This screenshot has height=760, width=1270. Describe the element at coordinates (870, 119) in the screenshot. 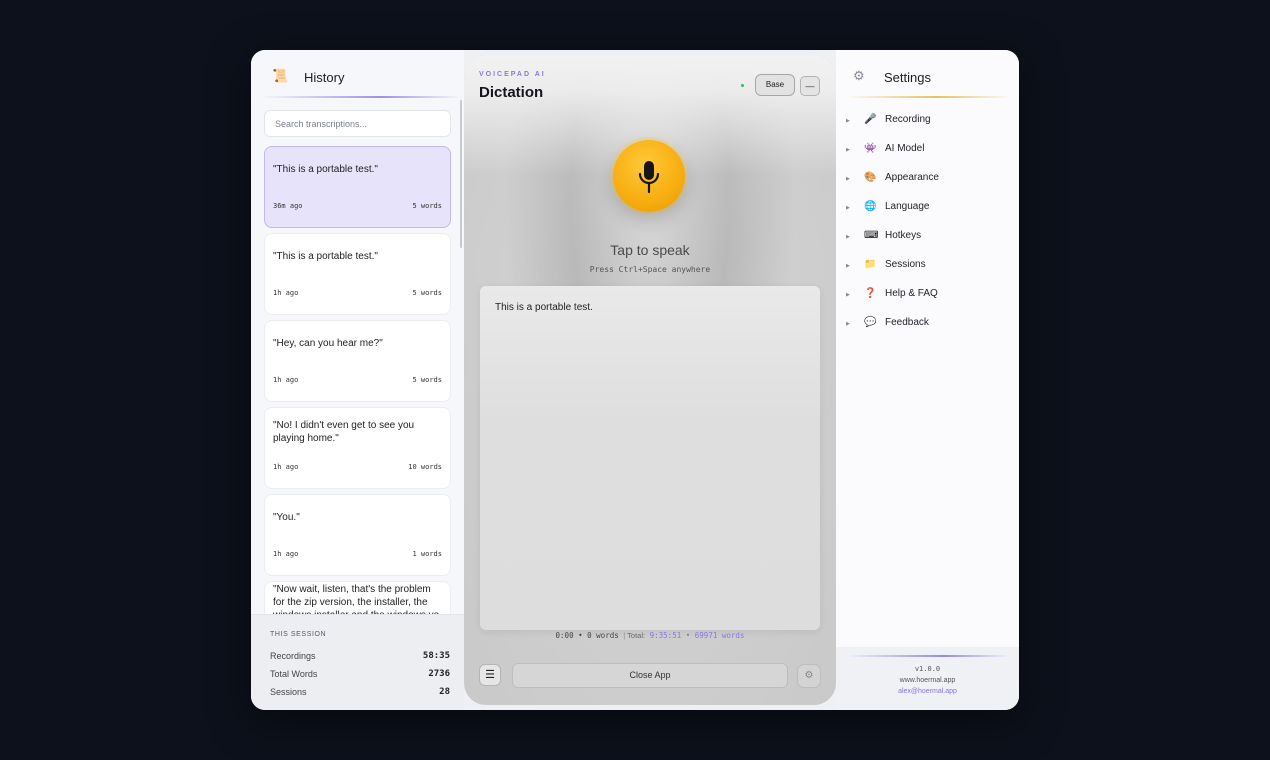

I see `microphone-icon: 🎤` at that location.